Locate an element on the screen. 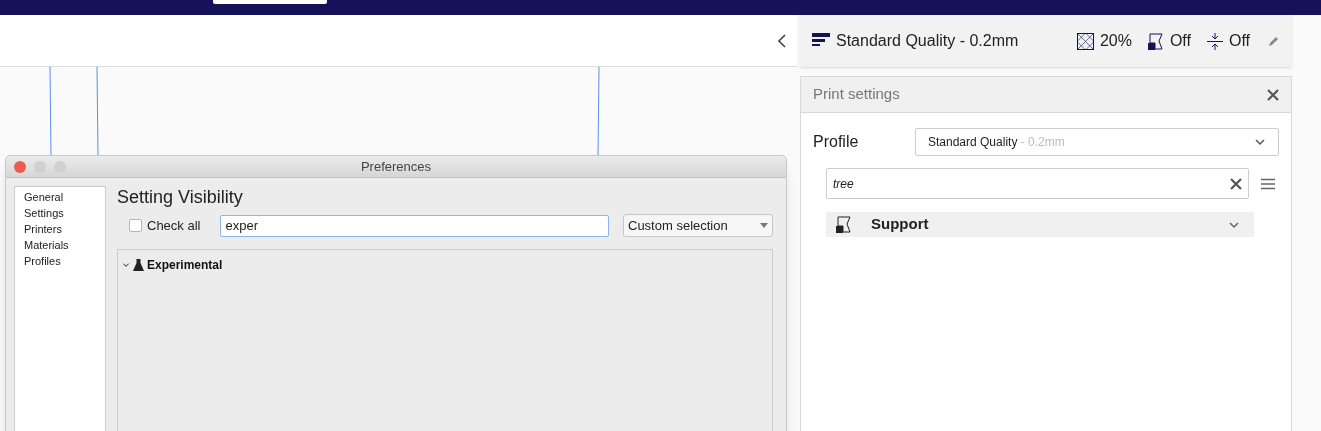 The image size is (1321, 431). check-all-label: Check all is located at coordinates (174, 225).